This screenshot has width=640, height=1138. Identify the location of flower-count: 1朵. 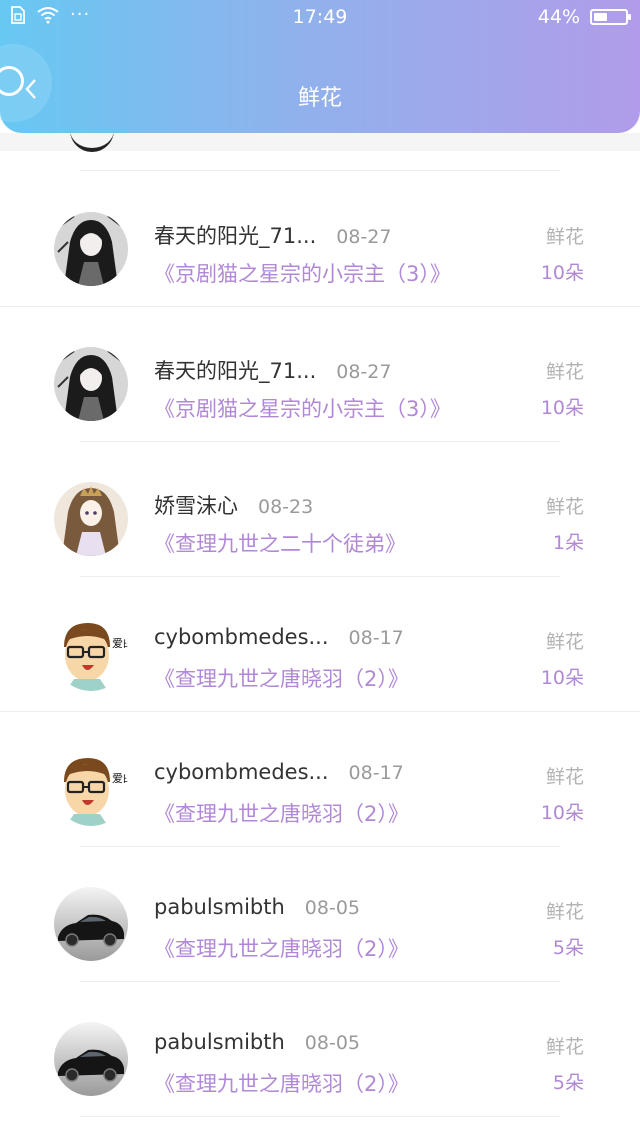
(568, 543).